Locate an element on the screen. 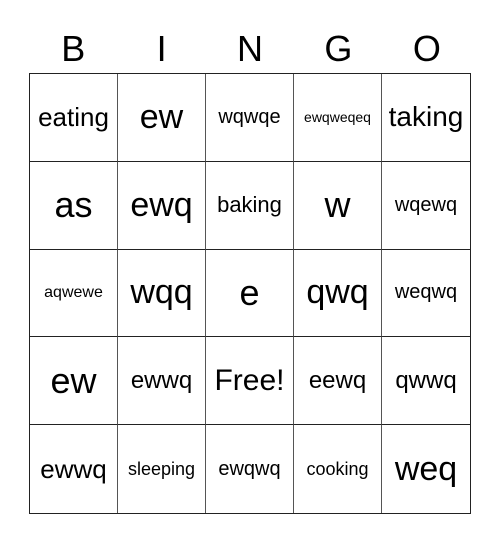  bingo-cell: baking is located at coordinates (250, 205).